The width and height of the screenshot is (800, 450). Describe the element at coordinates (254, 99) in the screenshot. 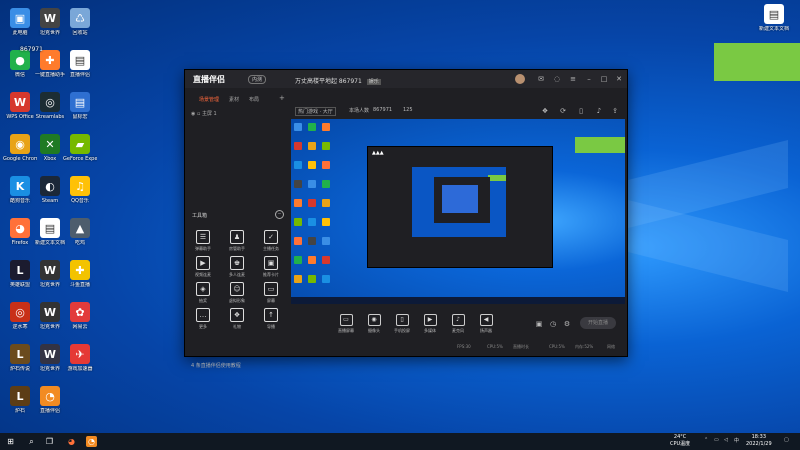

I see `tab-layout: 布局` at that location.